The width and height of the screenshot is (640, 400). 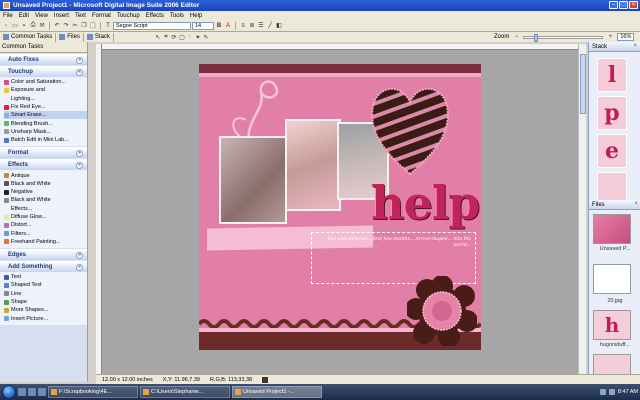 I want to click on section-header-auto-fixes: Auto Fixes», so click(x=43, y=59).